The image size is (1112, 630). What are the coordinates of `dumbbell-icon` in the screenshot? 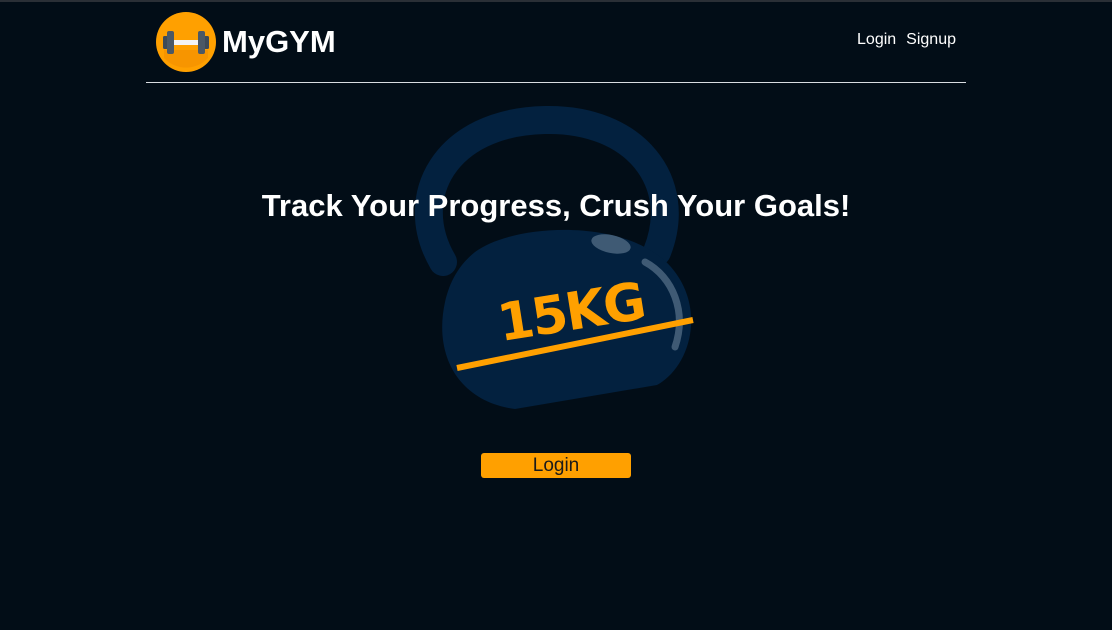 It's located at (186, 42).